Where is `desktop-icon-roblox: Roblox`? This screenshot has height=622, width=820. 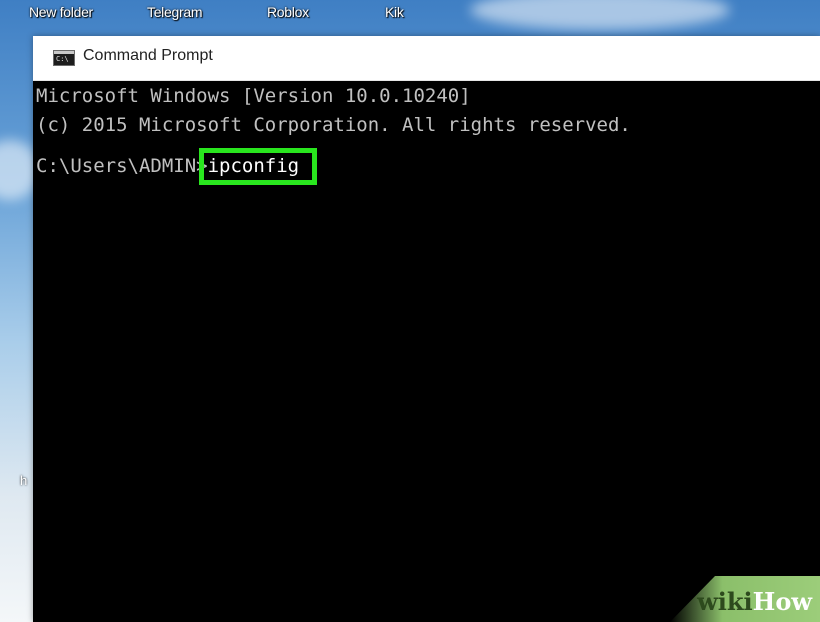
desktop-icon-roblox: Roblox is located at coordinates (288, 12).